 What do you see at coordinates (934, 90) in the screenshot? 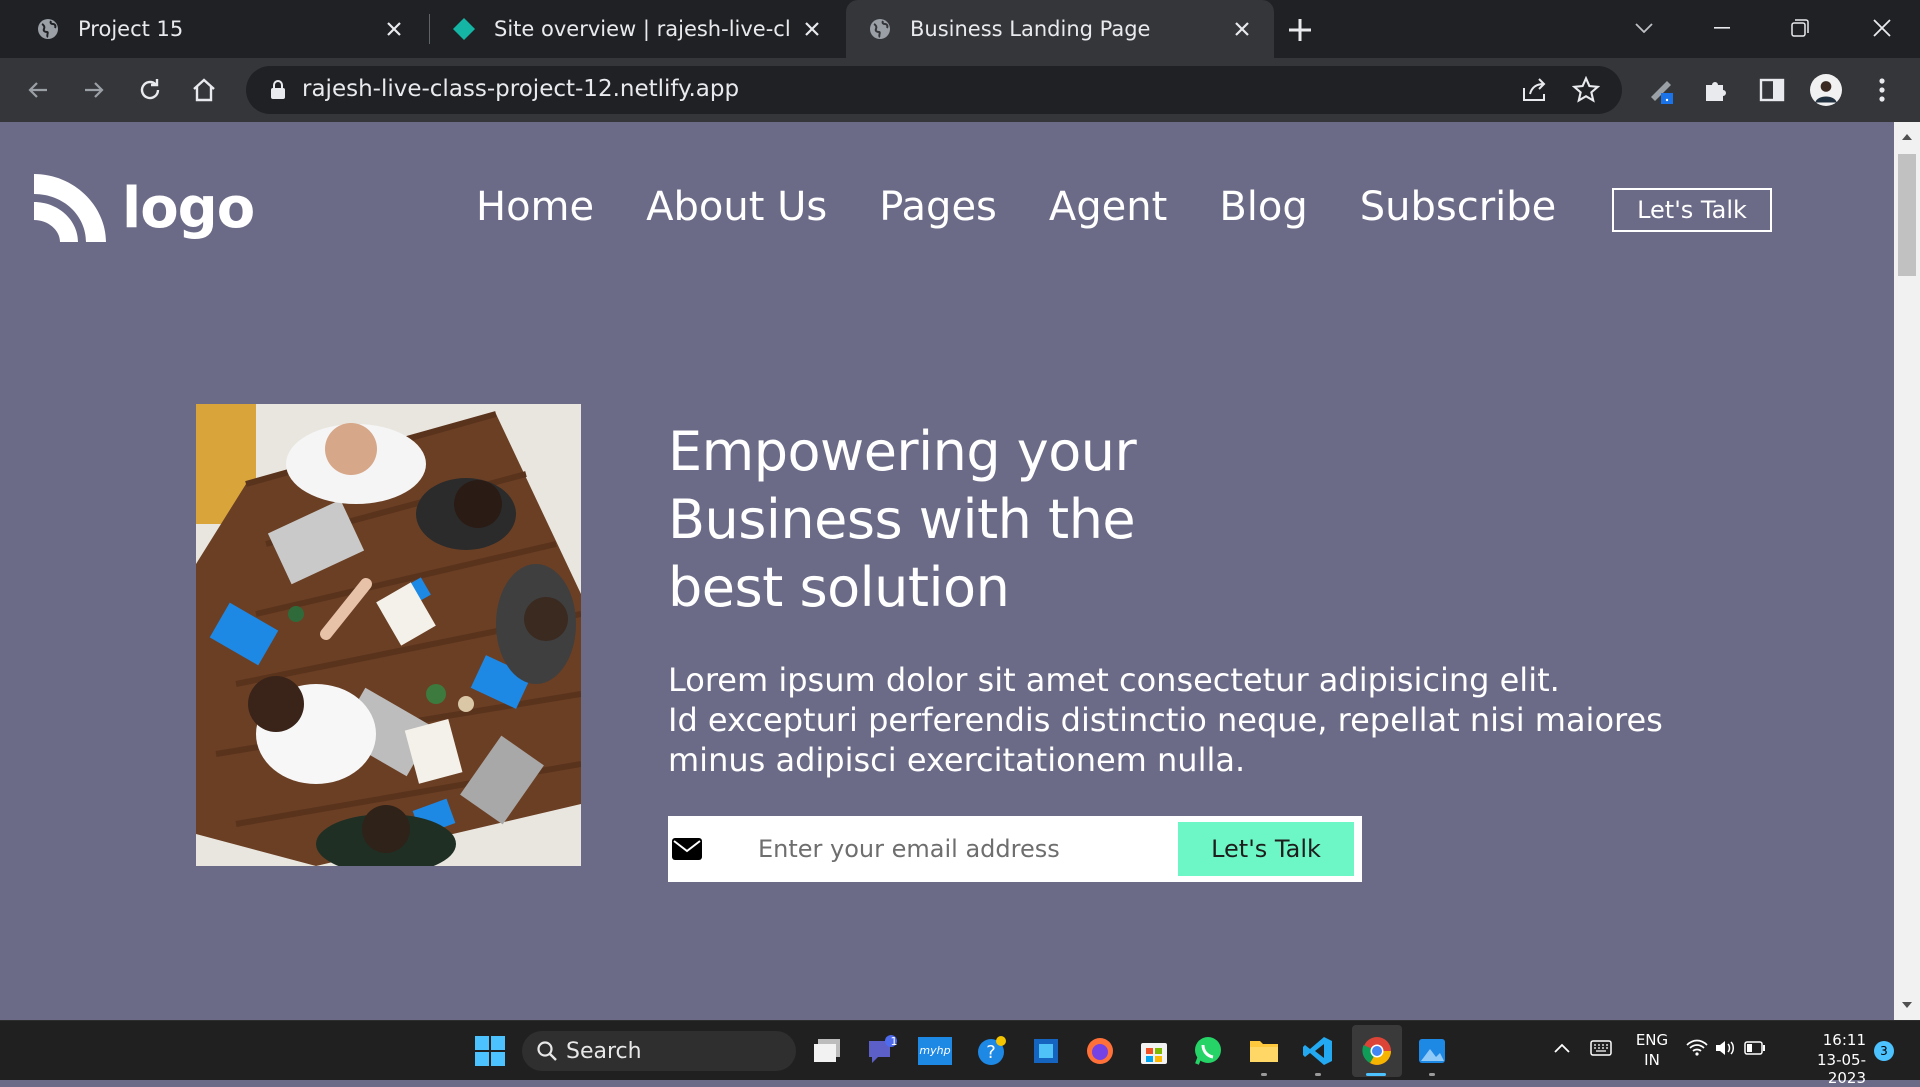
I see `address-bar: rajesh-live-class-project-12.netlify.app` at bounding box center [934, 90].